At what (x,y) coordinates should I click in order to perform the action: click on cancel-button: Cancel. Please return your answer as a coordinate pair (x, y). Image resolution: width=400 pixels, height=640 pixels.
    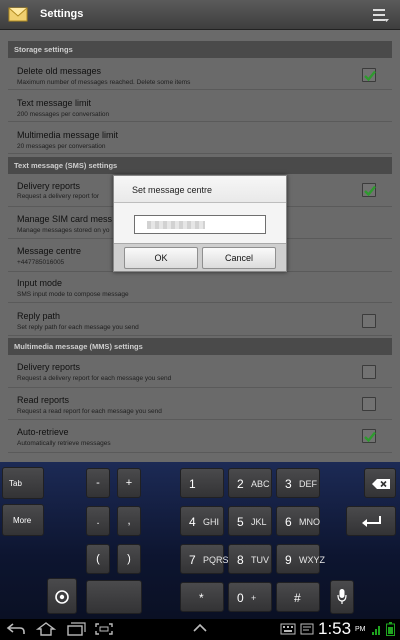
    Looking at the image, I should click on (239, 258).